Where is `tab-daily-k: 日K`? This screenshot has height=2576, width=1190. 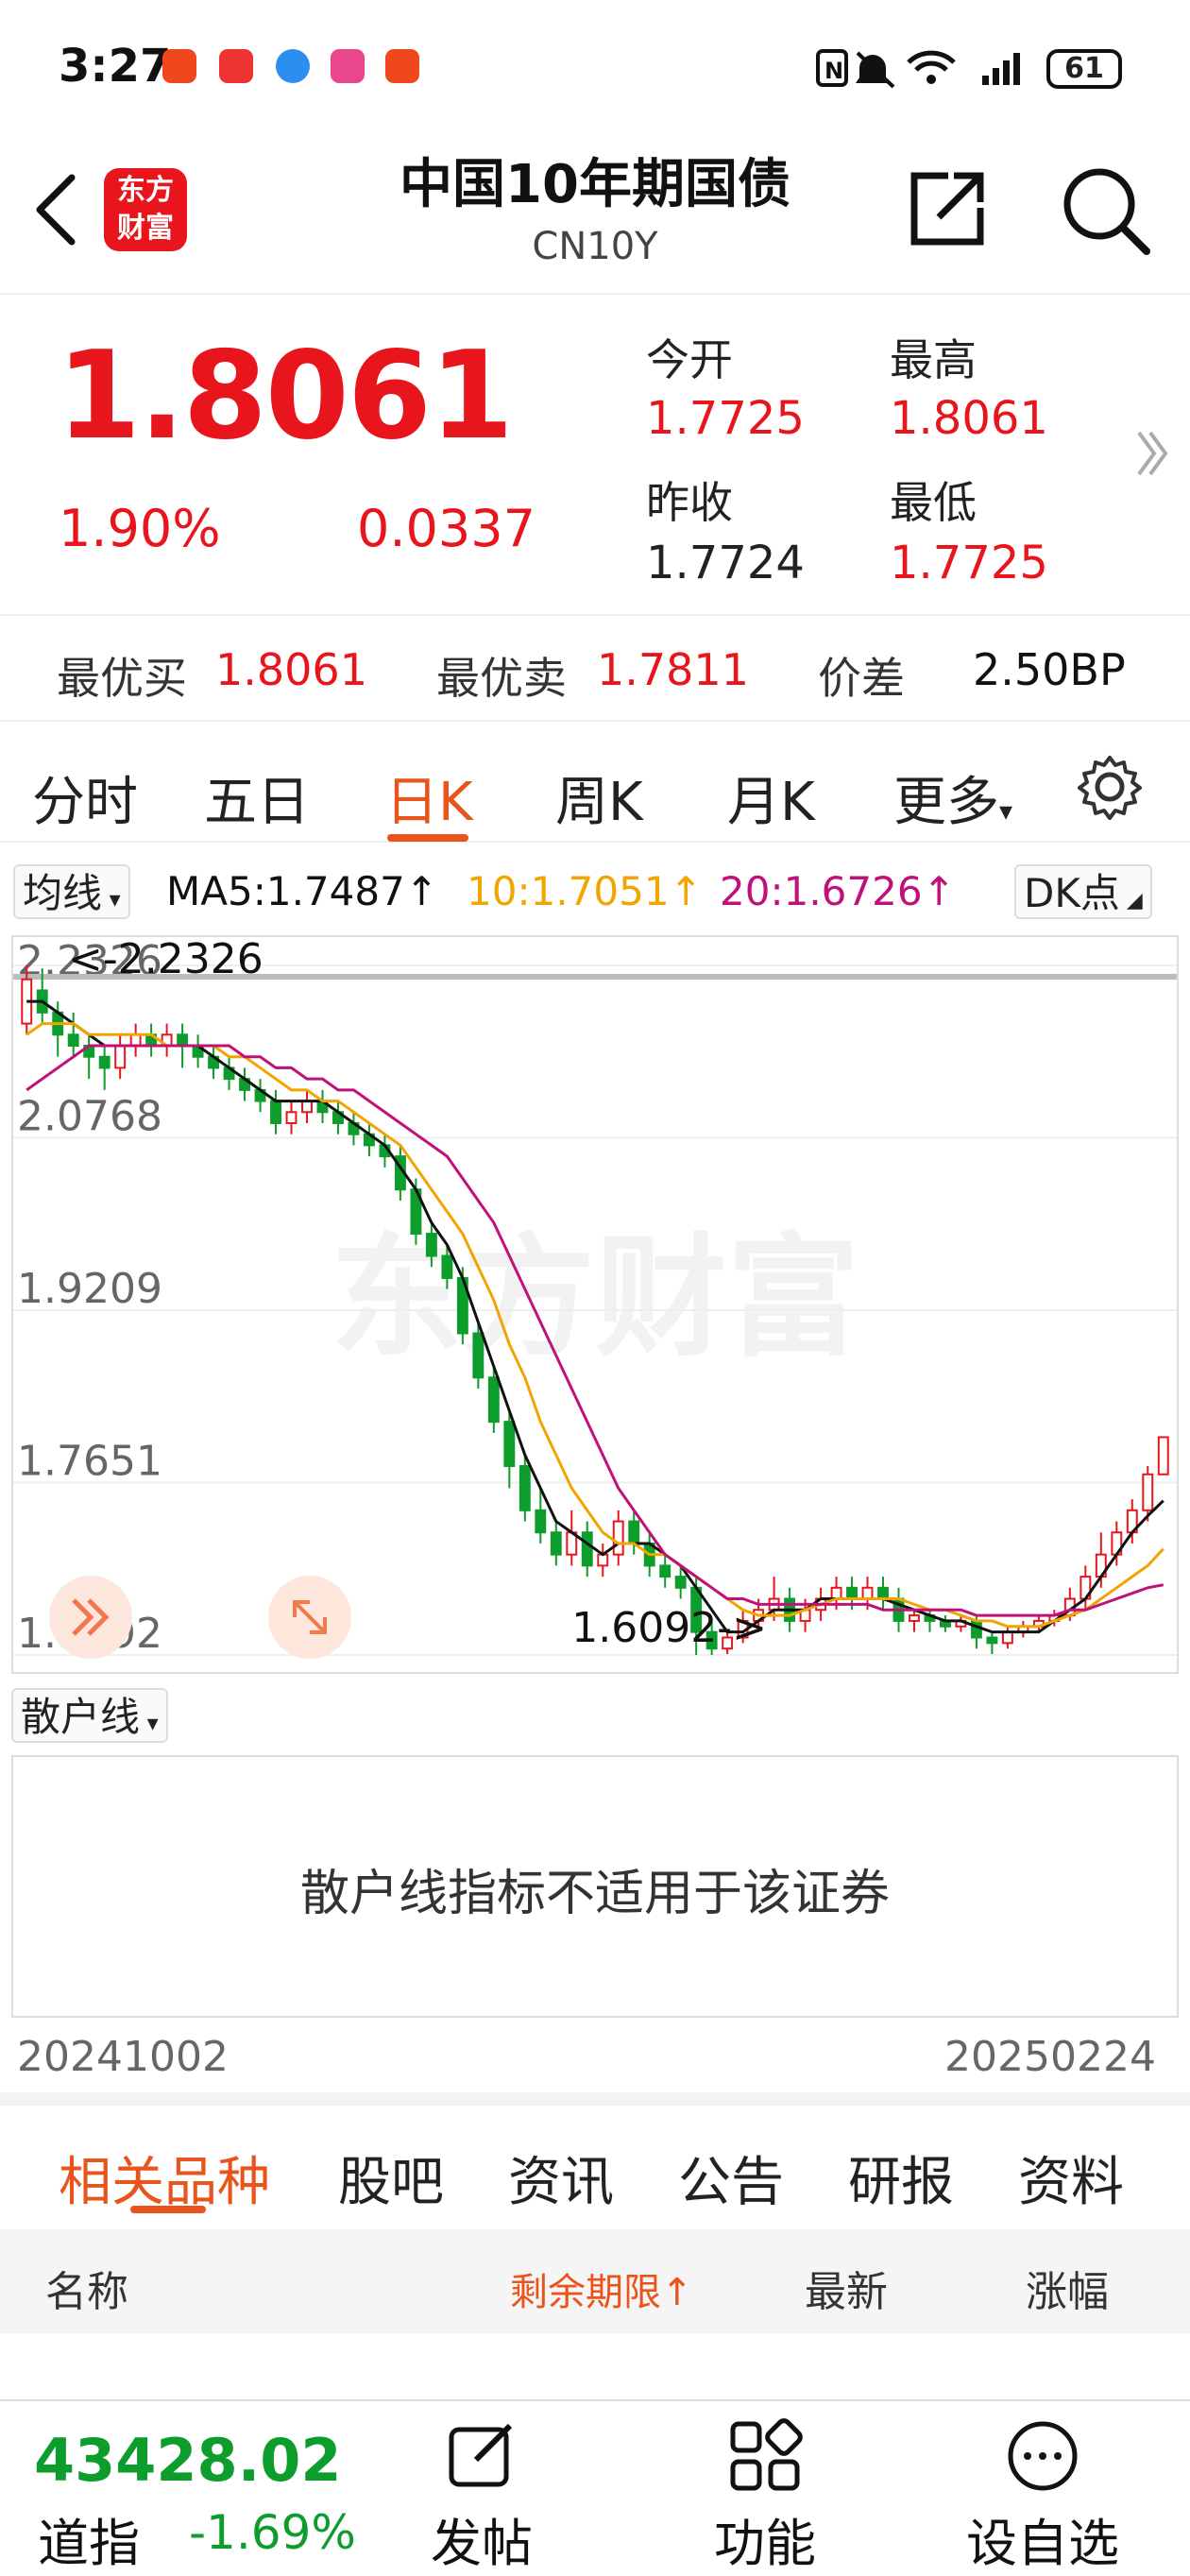 tab-daily-k: 日K is located at coordinates (429, 798).